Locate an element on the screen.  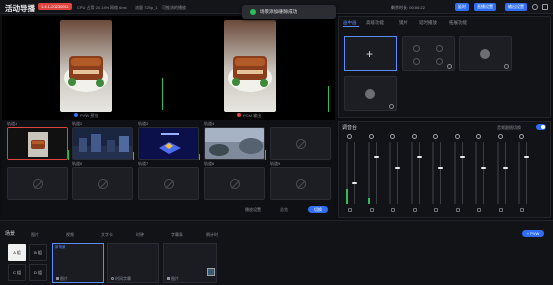
add-layout-button: + is located at coordinates (370, 53).